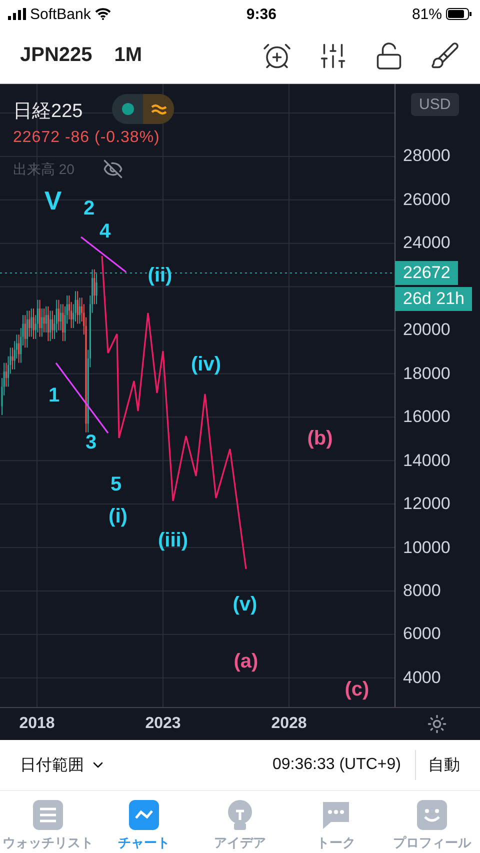 The height and width of the screenshot is (853, 480). What do you see at coordinates (426, 548) in the screenshot?
I see `price-tick: 10000` at bounding box center [426, 548].